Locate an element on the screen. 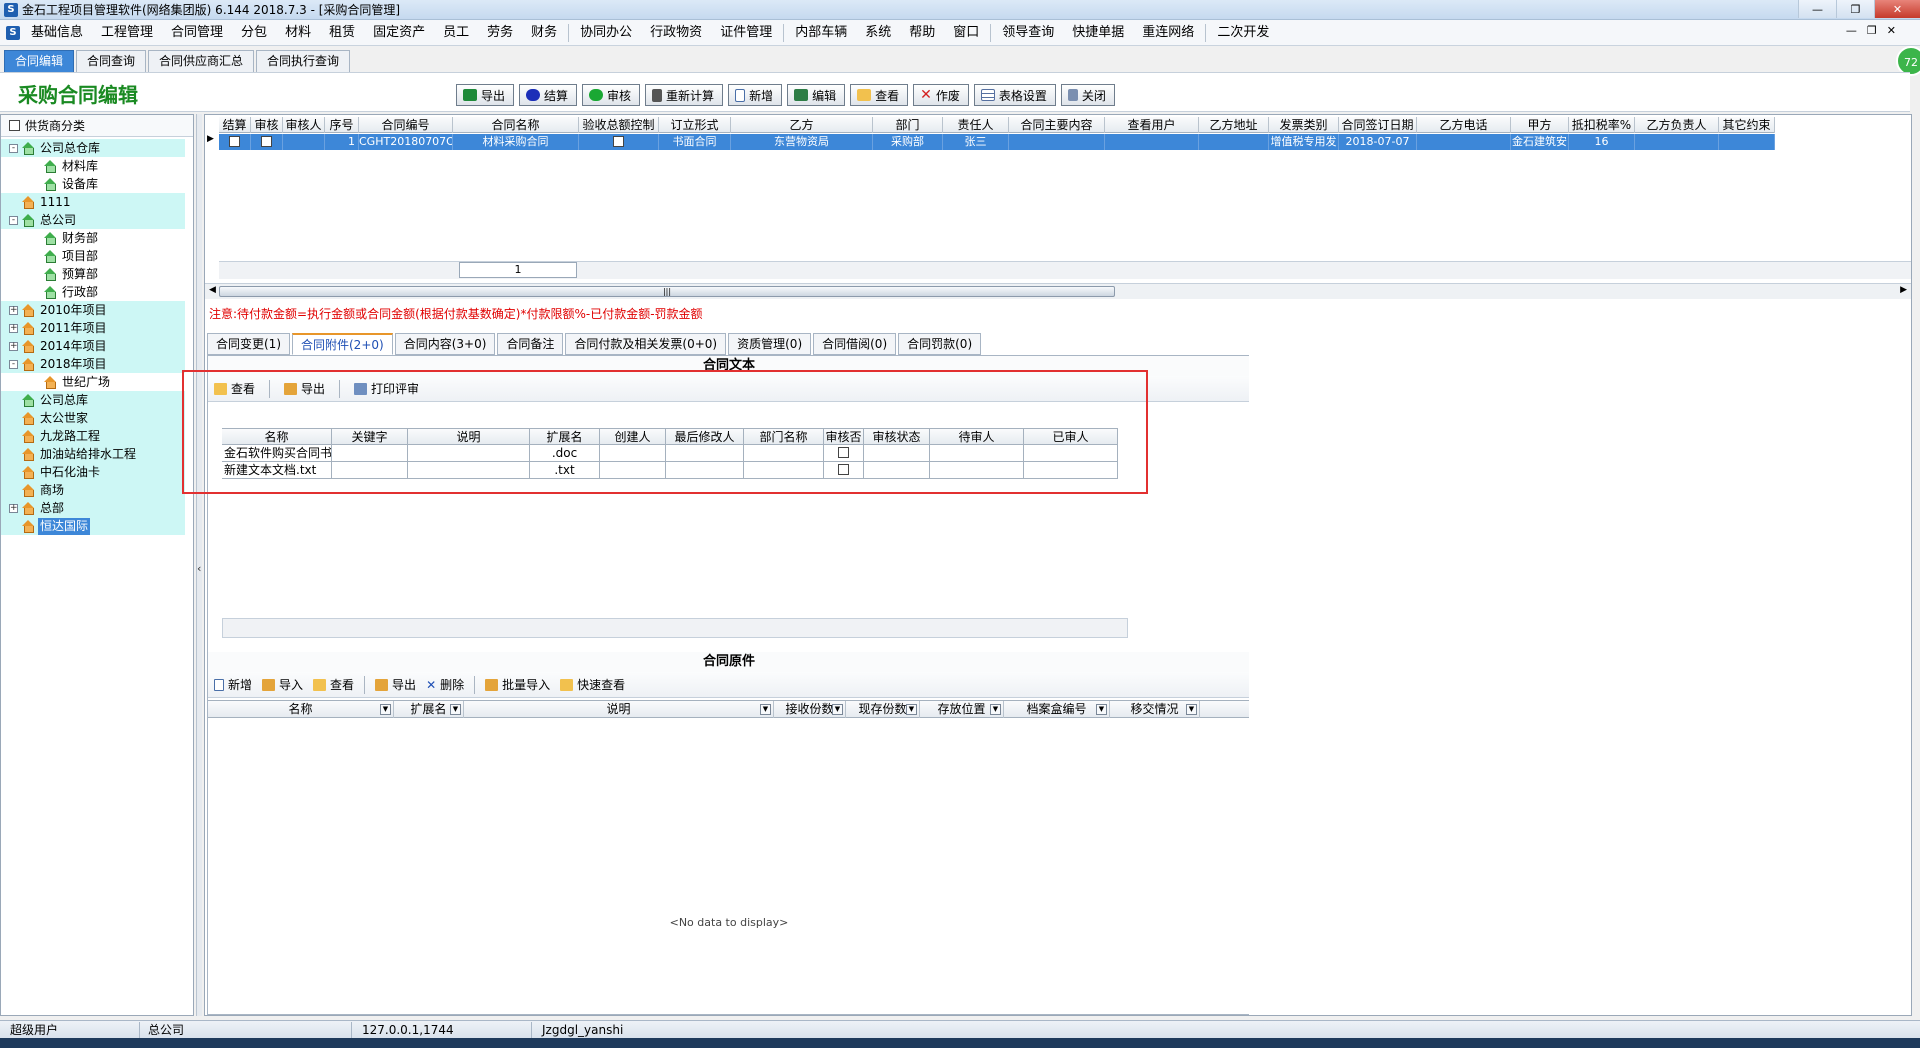 The image size is (1920, 1048). menu-office: 协同办公 is located at coordinates (606, 33).